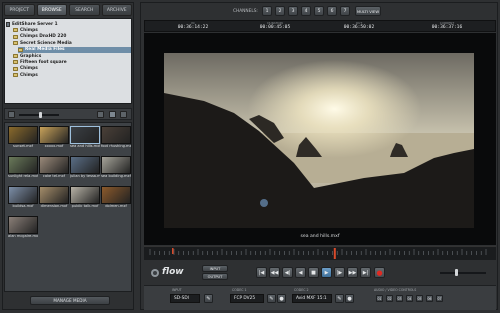 The height and width of the screenshot is (313, 500). Describe the element at coordinates (267, 11) in the screenshot. I see `channel-button: 1` at that location.